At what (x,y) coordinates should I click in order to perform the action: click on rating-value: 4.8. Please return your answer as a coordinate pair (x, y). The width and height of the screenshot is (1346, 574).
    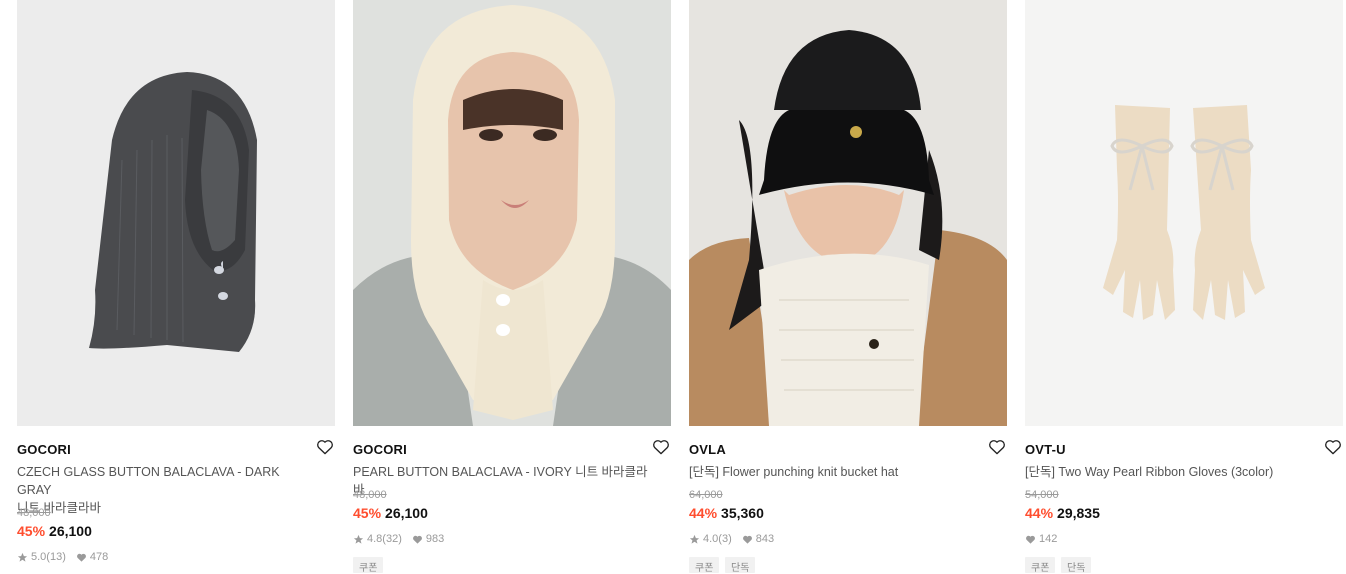
    Looking at the image, I should click on (375, 539).